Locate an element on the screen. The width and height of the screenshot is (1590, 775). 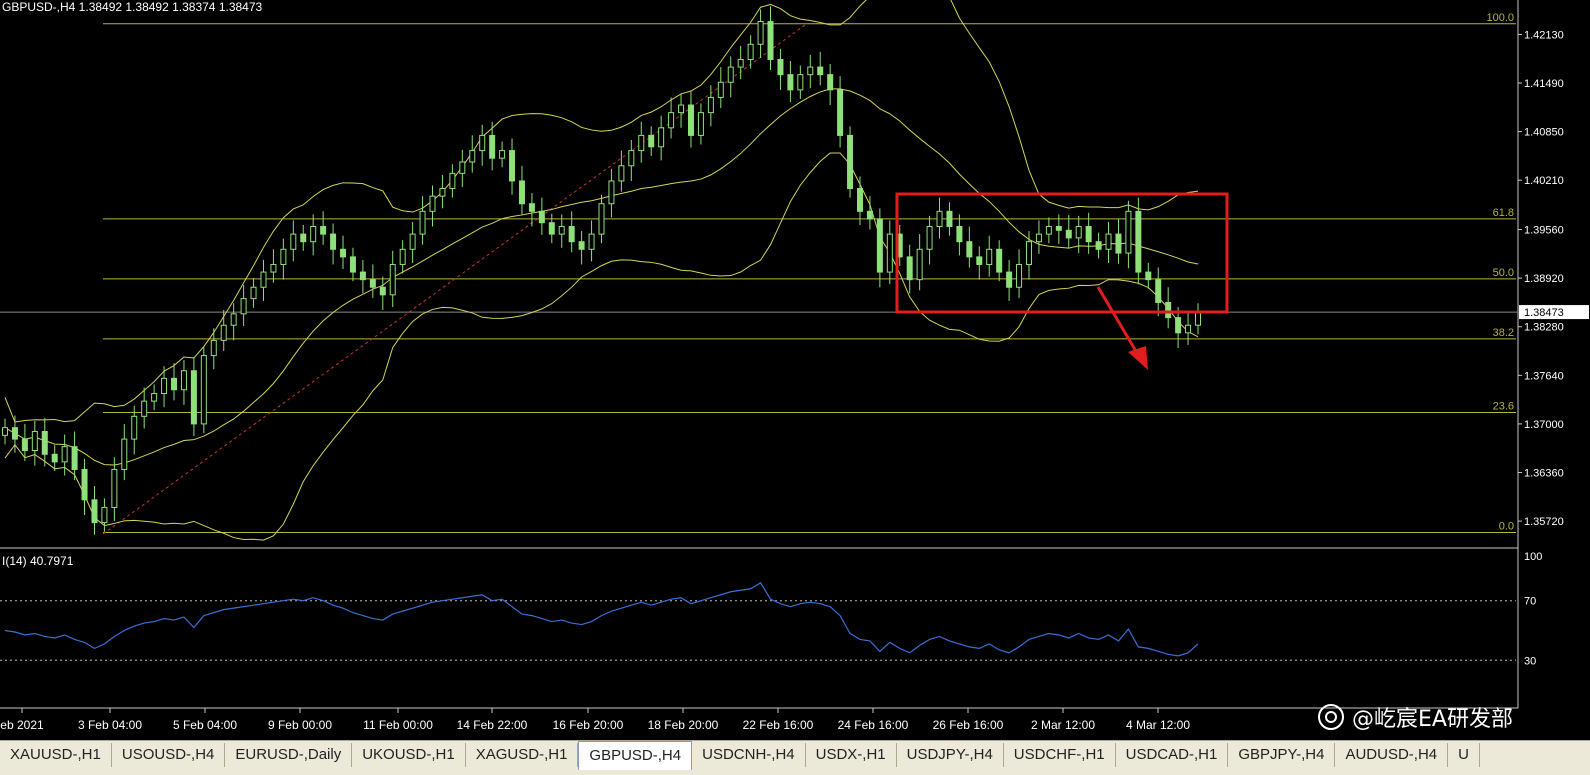
x-tick-label: 22 Feb 16:00 is located at coordinates (778, 725).